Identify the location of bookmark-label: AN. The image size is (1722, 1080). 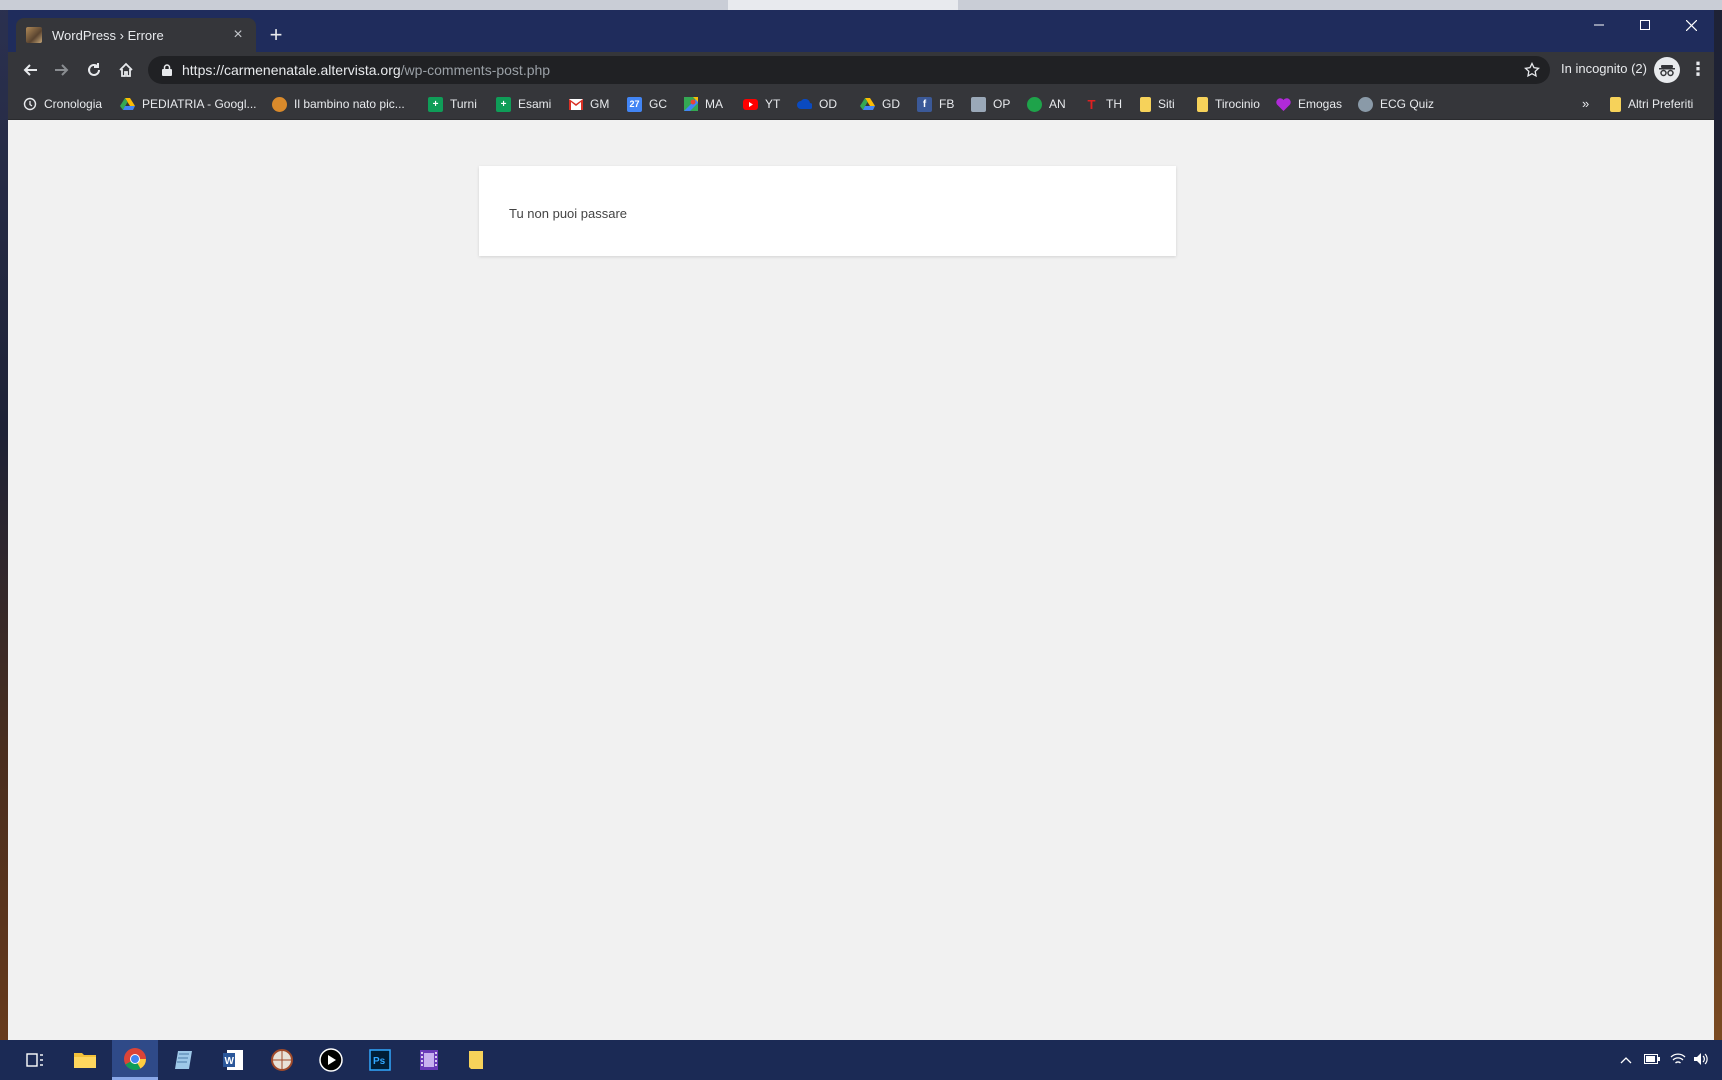
(1057, 104).